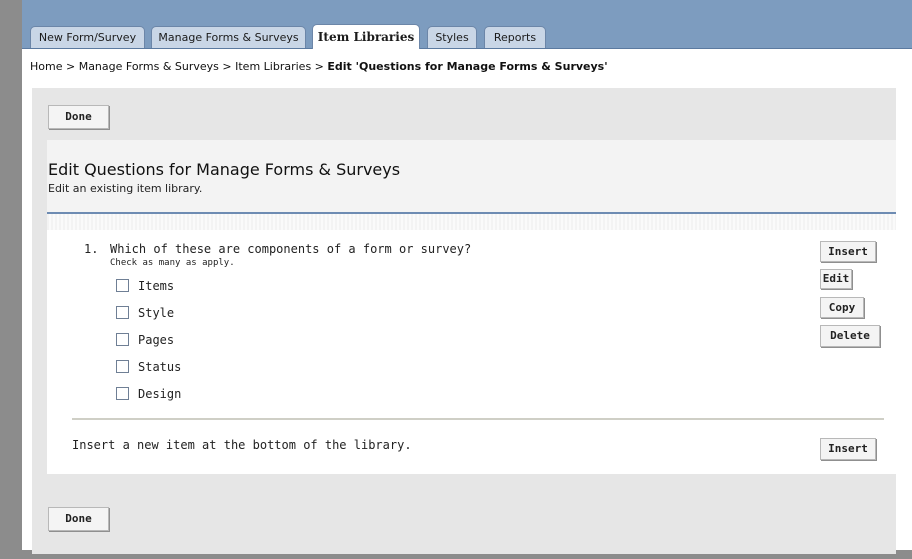 The height and width of the screenshot is (559, 912). What do you see at coordinates (848, 449) in the screenshot?
I see `insert-bottom-button: Insert` at bounding box center [848, 449].